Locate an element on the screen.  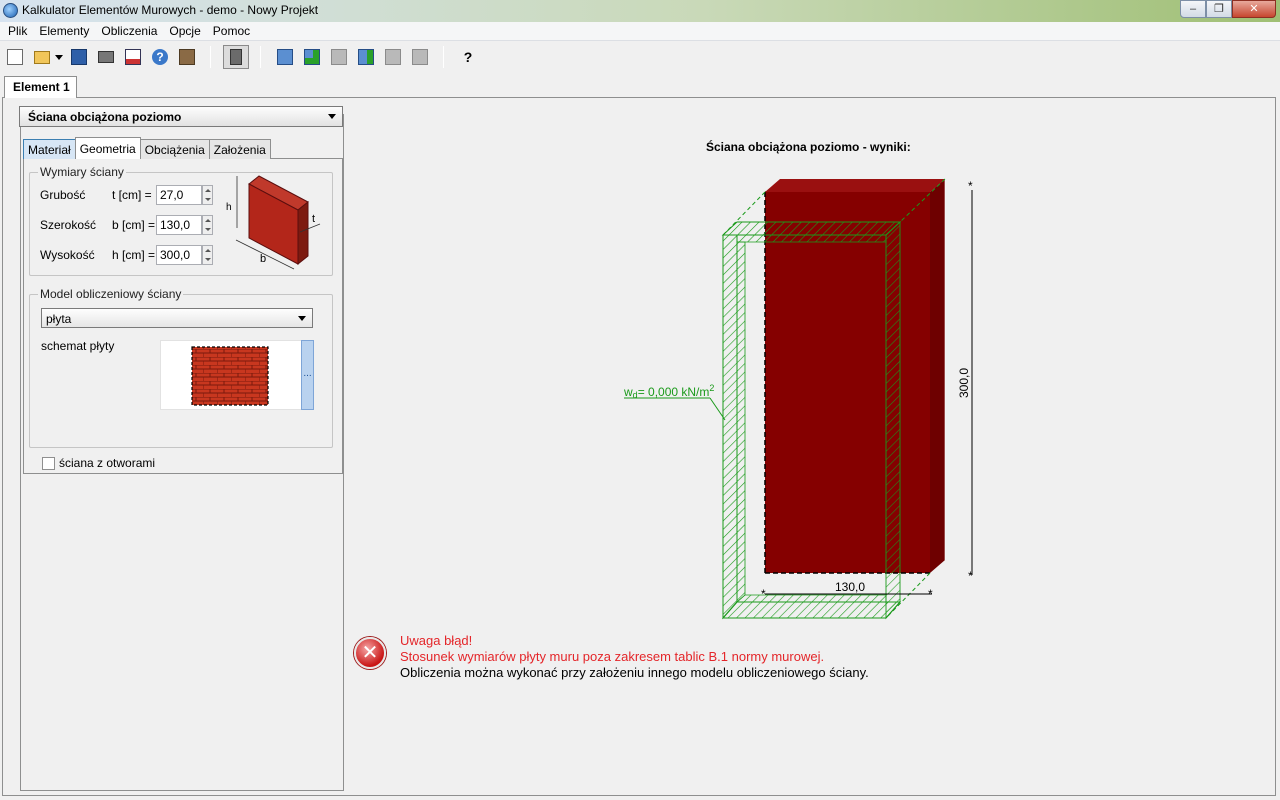
sketch-label-t: t is located at coordinates (313, 219).